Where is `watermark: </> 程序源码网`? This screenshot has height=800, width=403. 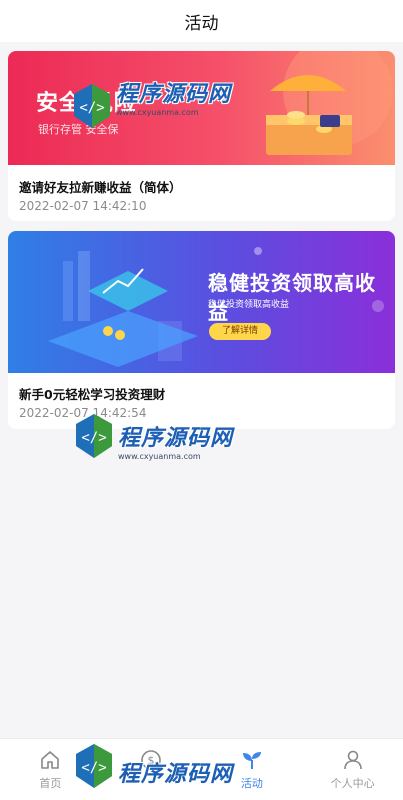
watermark: </> 程序源码网 is located at coordinates (152, 766).